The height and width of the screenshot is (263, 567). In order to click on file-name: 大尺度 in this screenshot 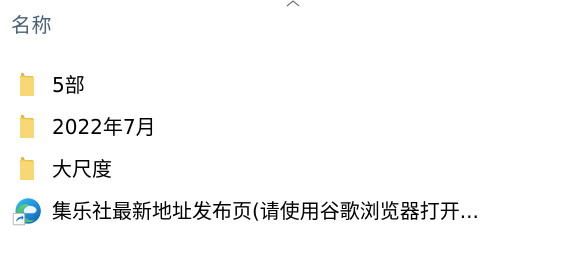, I will do `click(82, 169)`.